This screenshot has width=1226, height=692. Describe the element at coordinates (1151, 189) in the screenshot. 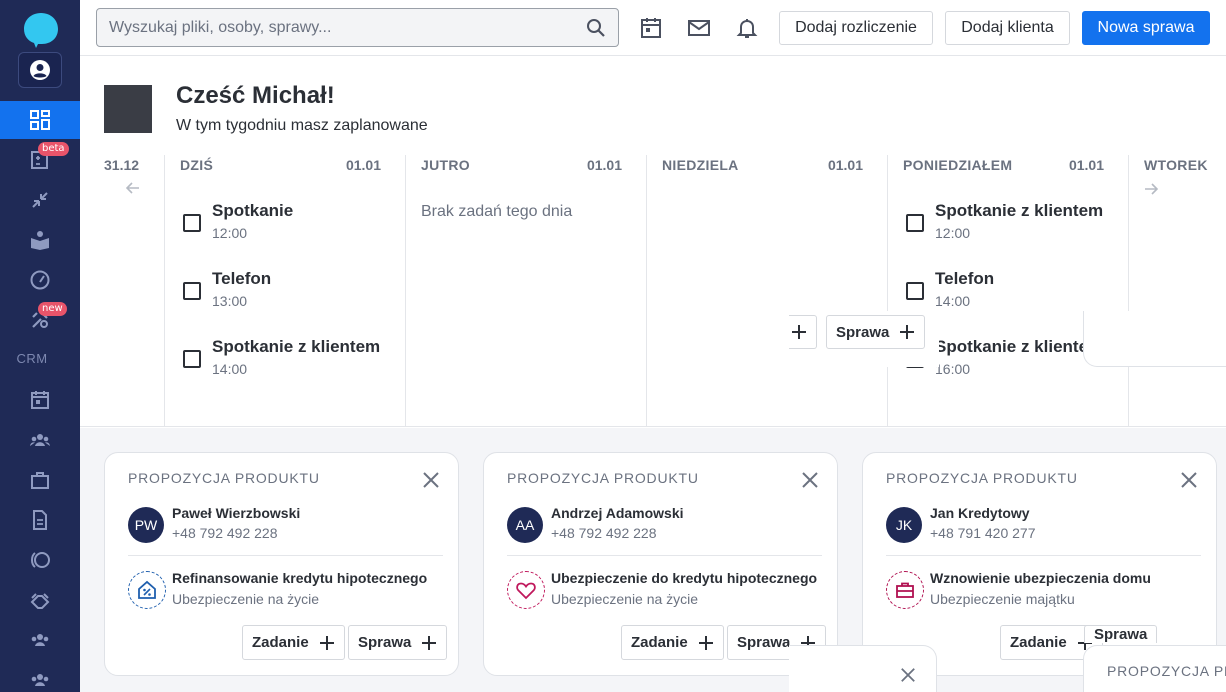

I see `arrow-right-icon` at that location.